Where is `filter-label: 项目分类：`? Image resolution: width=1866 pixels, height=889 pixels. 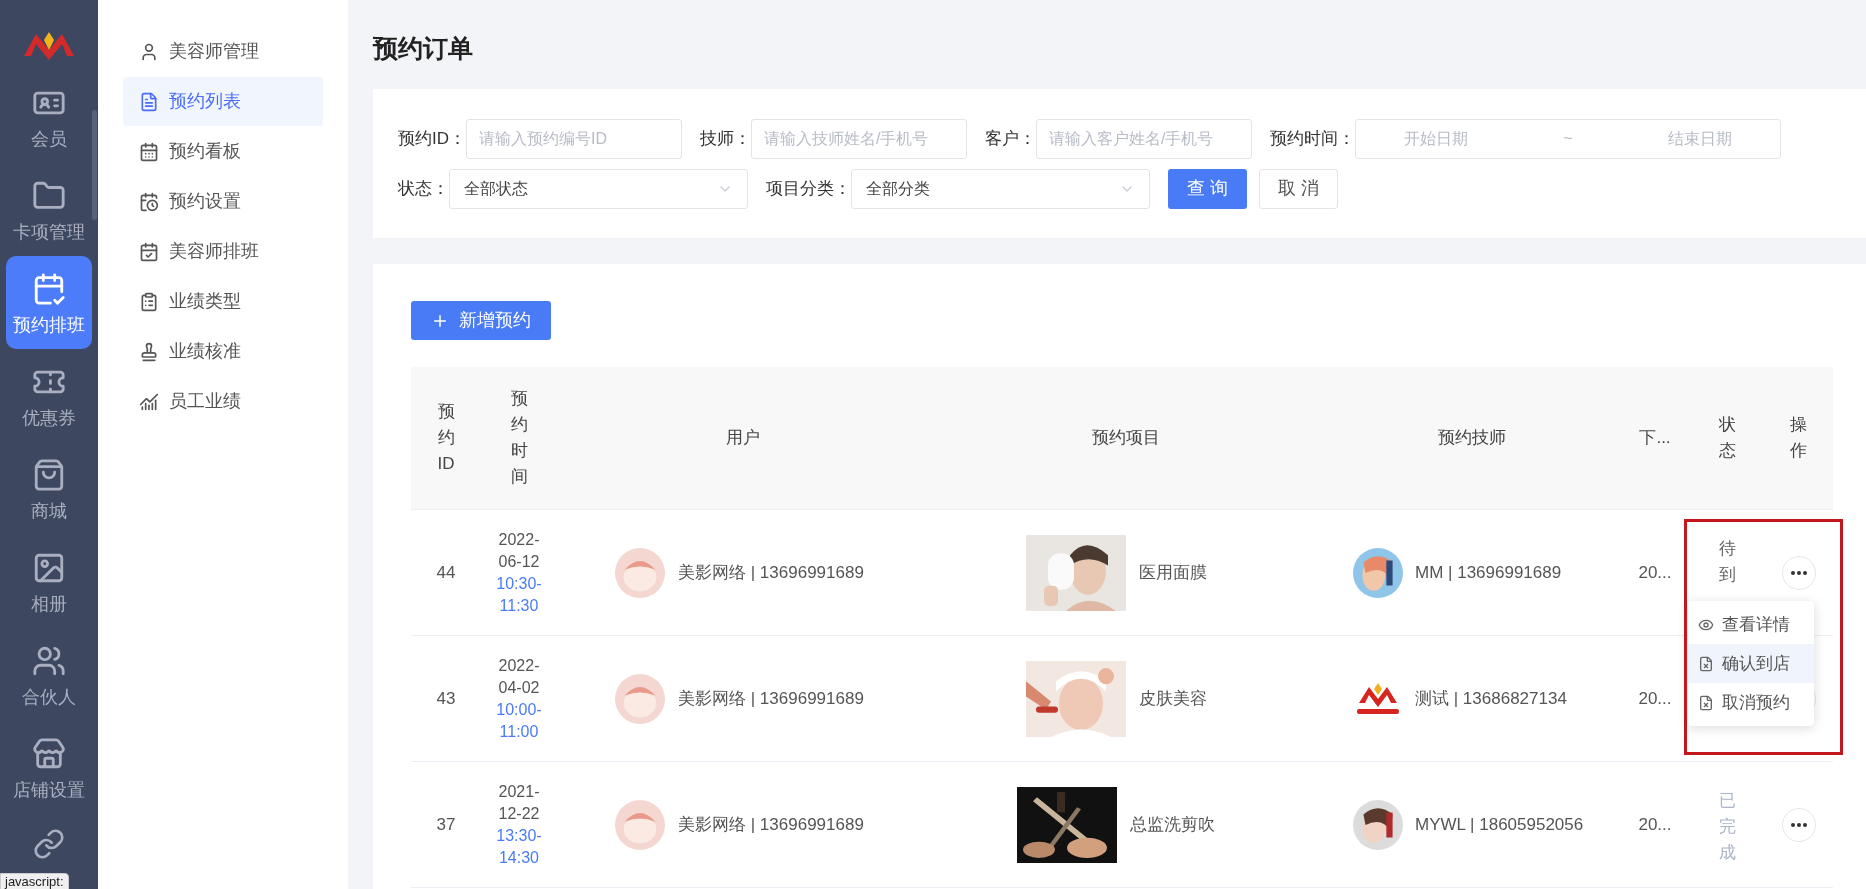 filter-label: 项目分类： is located at coordinates (808, 188).